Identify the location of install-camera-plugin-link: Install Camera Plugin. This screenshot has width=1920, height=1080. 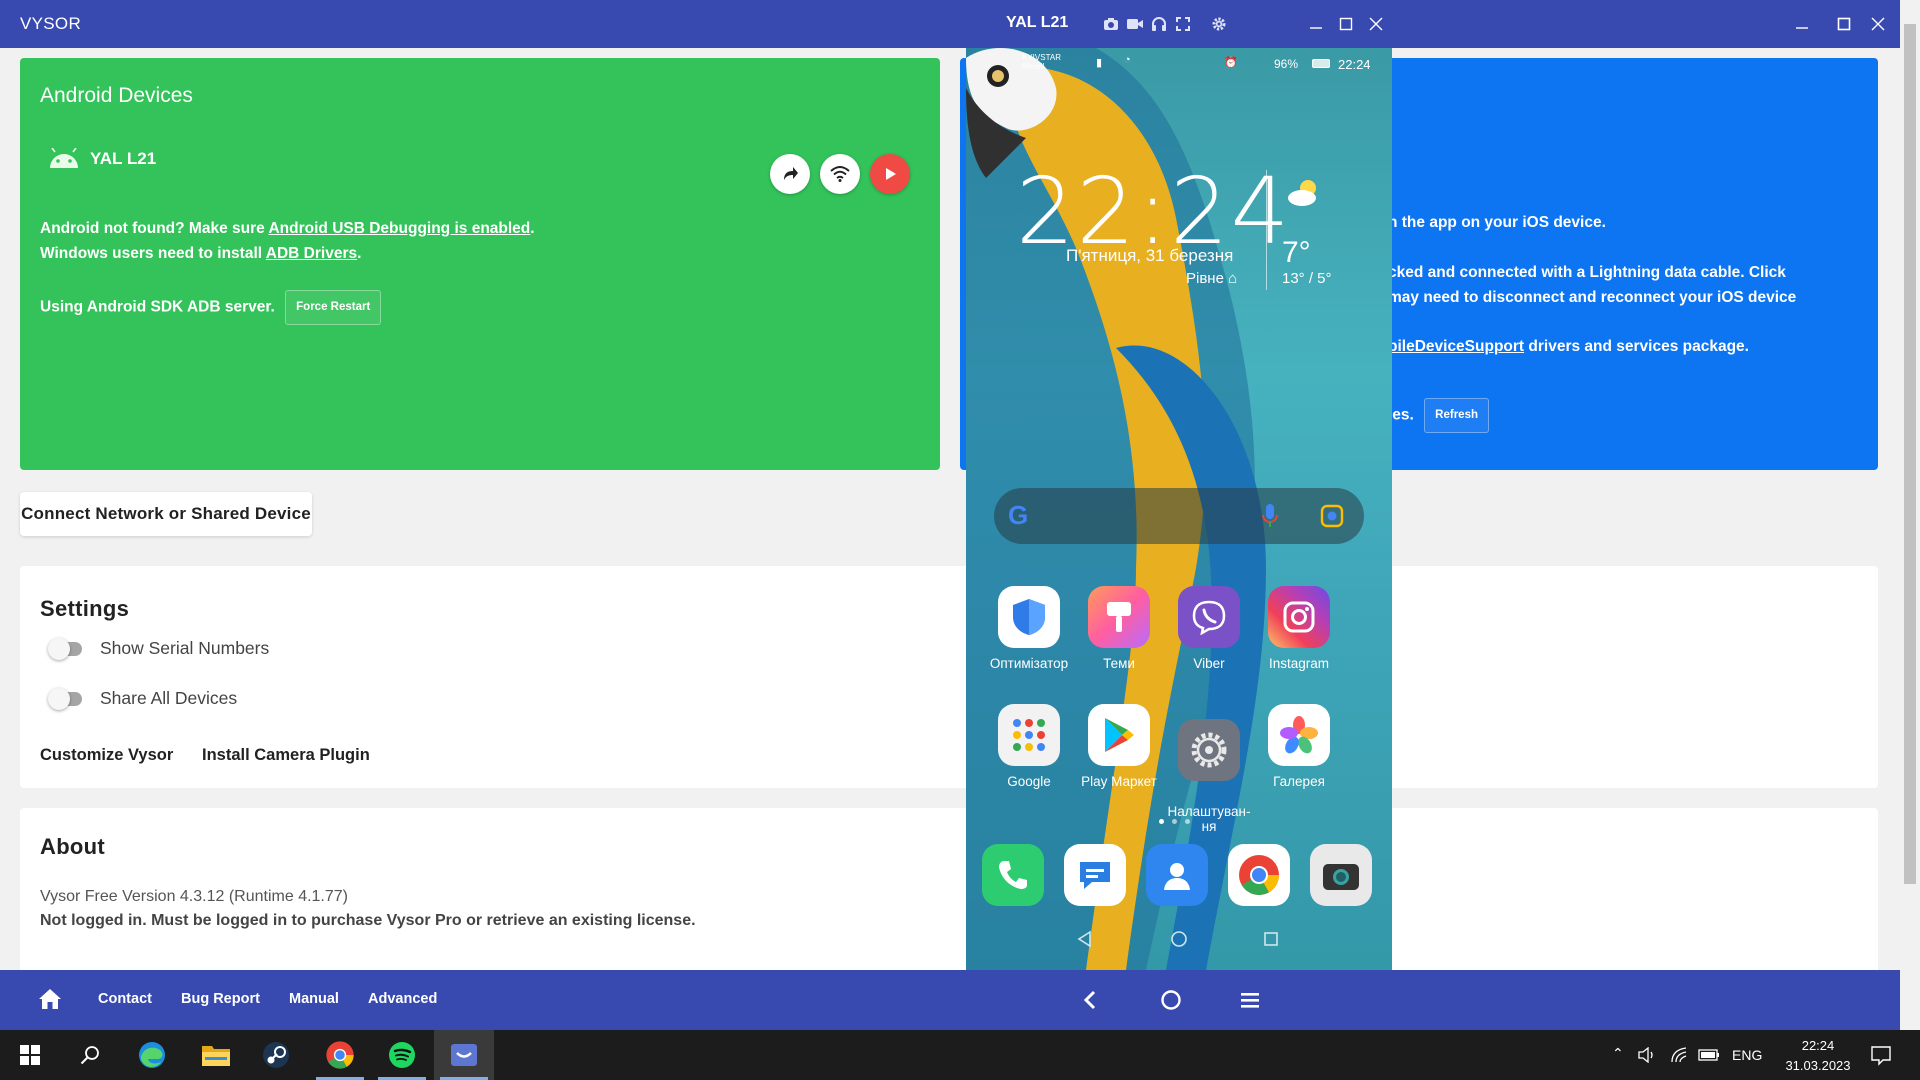
(286, 755).